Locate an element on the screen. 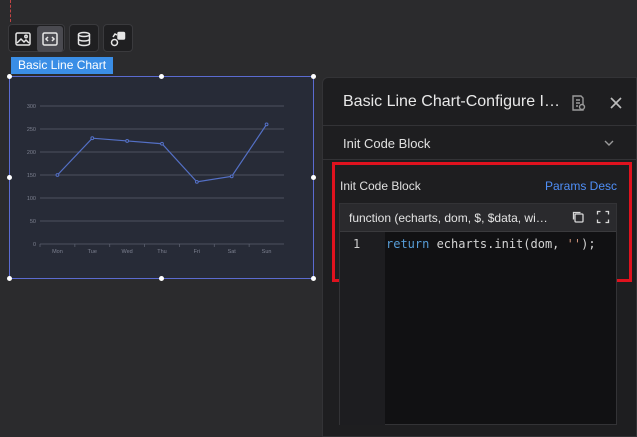 The image size is (637, 437). section-label: Init Code Block is located at coordinates (387, 143).